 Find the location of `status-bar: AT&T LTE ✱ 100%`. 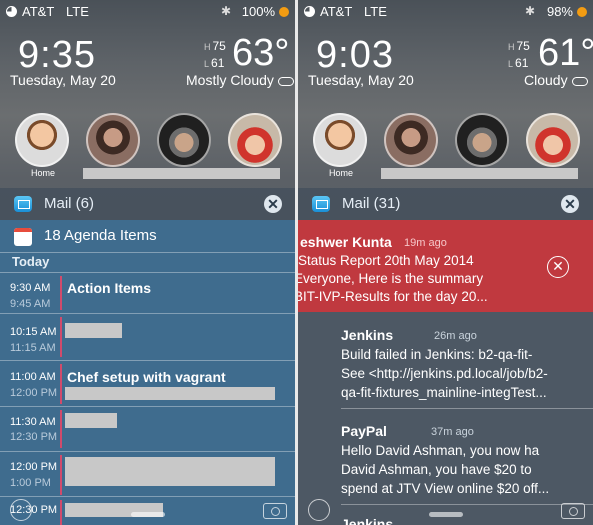

status-bar: AT&T LTE ✱ 100% is located at coordinates (147, 12).